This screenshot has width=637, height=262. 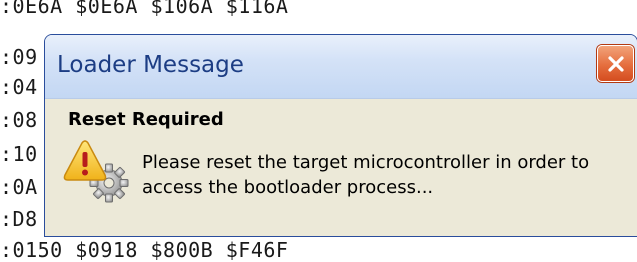 What do you see at coordinates (19, 57) in the screenshot?
I see `background-side-line: :09` at bounding box center [19, 57].